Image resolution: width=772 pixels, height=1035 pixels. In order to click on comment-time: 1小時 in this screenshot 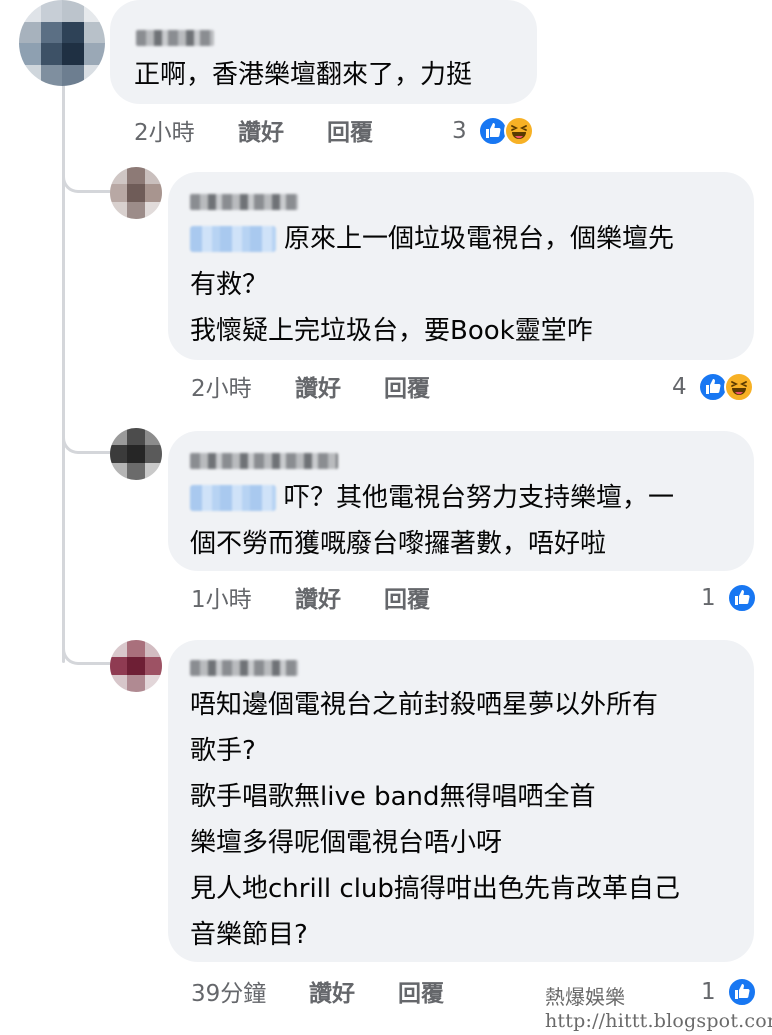, I will do `click(221, 600)`.